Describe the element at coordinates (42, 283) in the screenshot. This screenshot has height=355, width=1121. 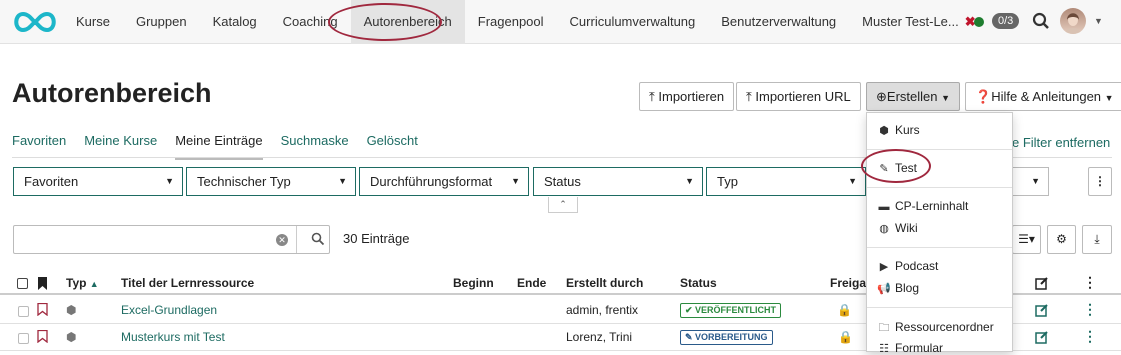
I see `bookmark-icon` at that location.